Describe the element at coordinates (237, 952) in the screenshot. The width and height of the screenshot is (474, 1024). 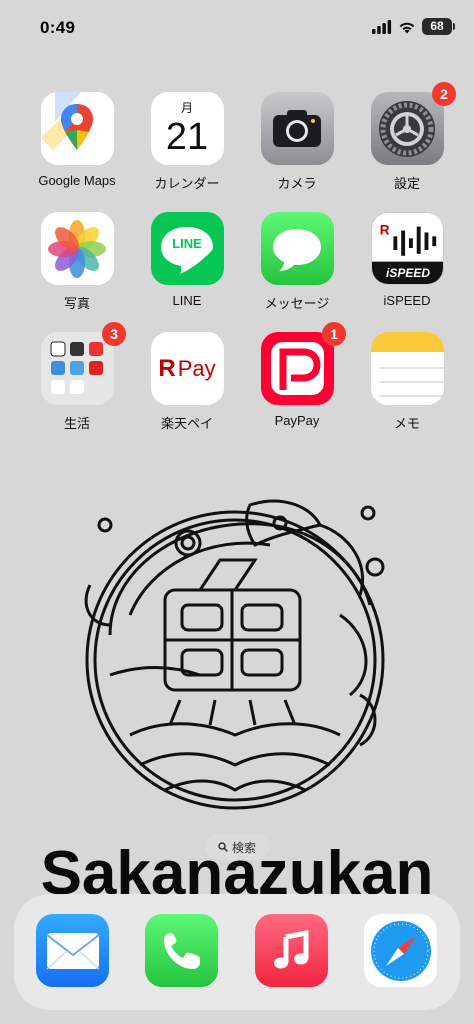
I see `dock` at that location.